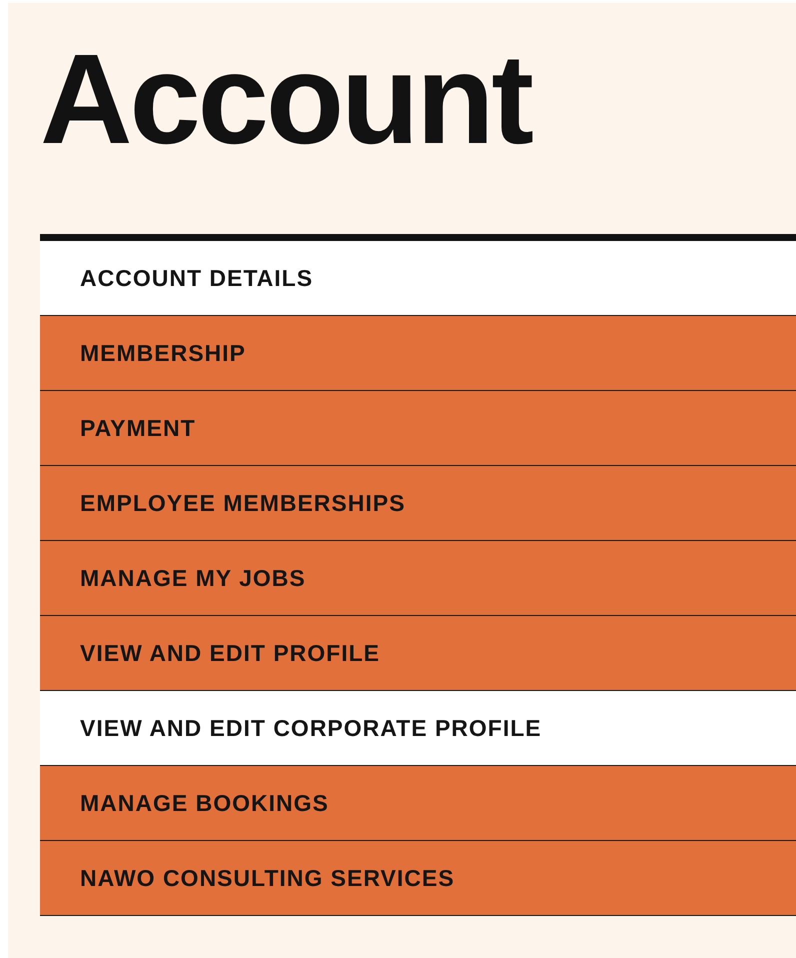 The image size is (796, 958). I want to click on menu-item: MEMBERSHIP, so click(418, 353).